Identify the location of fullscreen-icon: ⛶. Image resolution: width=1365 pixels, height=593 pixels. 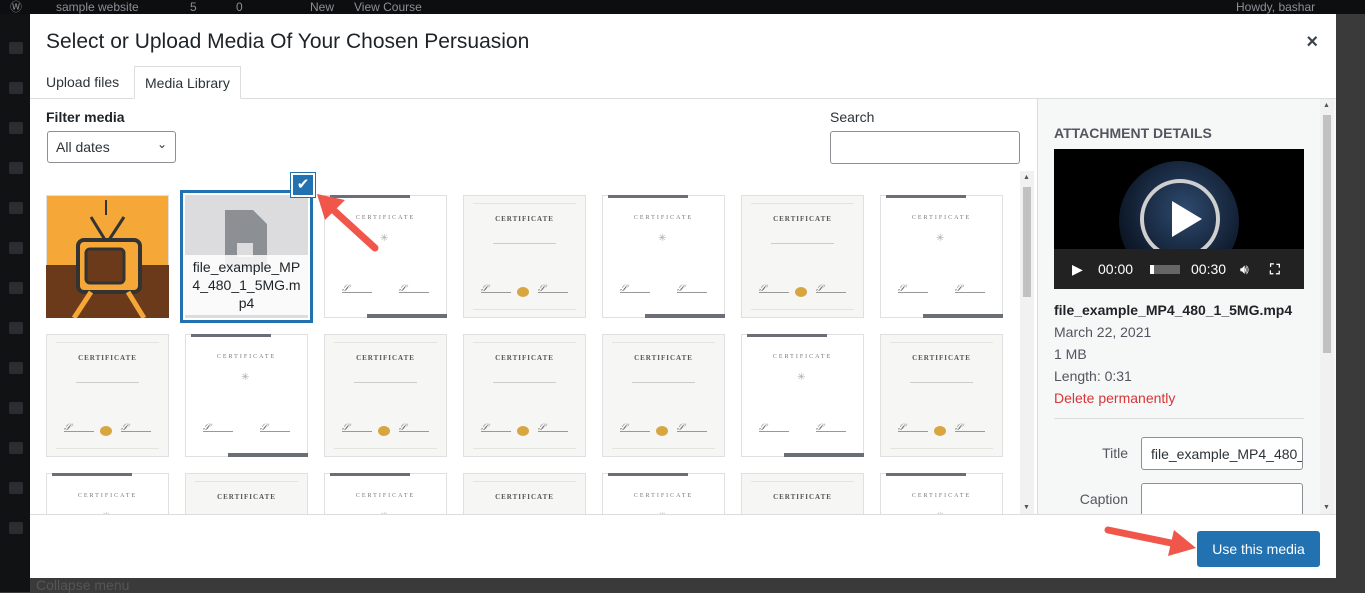
(1275, 269).